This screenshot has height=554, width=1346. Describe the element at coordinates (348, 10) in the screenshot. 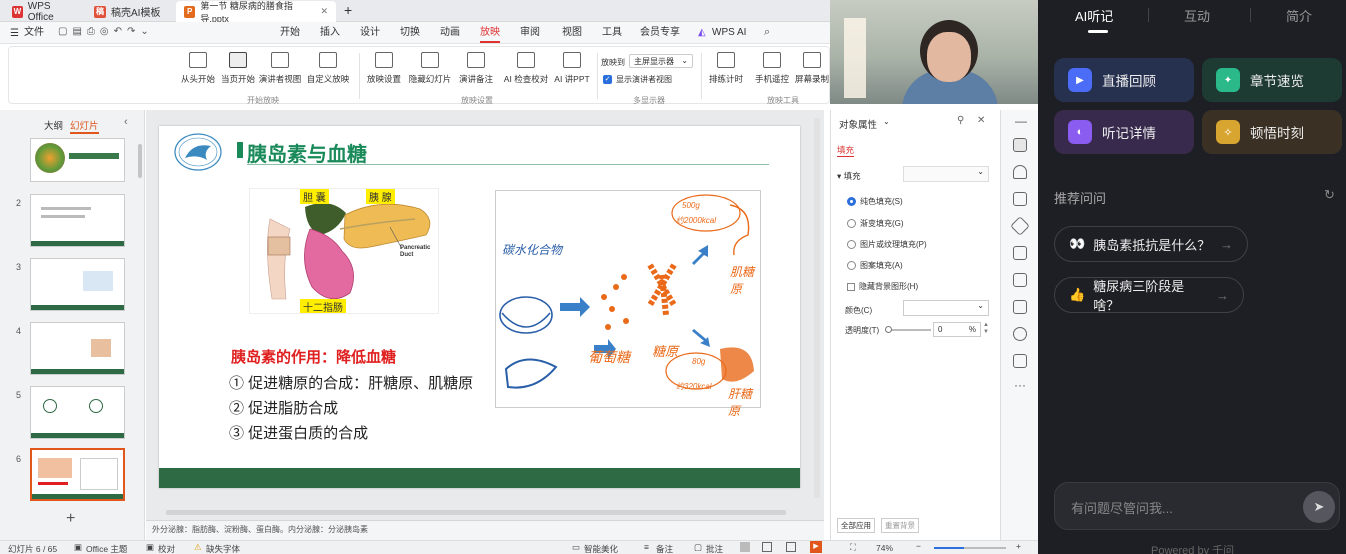

I see `new-tab-button: +` at that location.